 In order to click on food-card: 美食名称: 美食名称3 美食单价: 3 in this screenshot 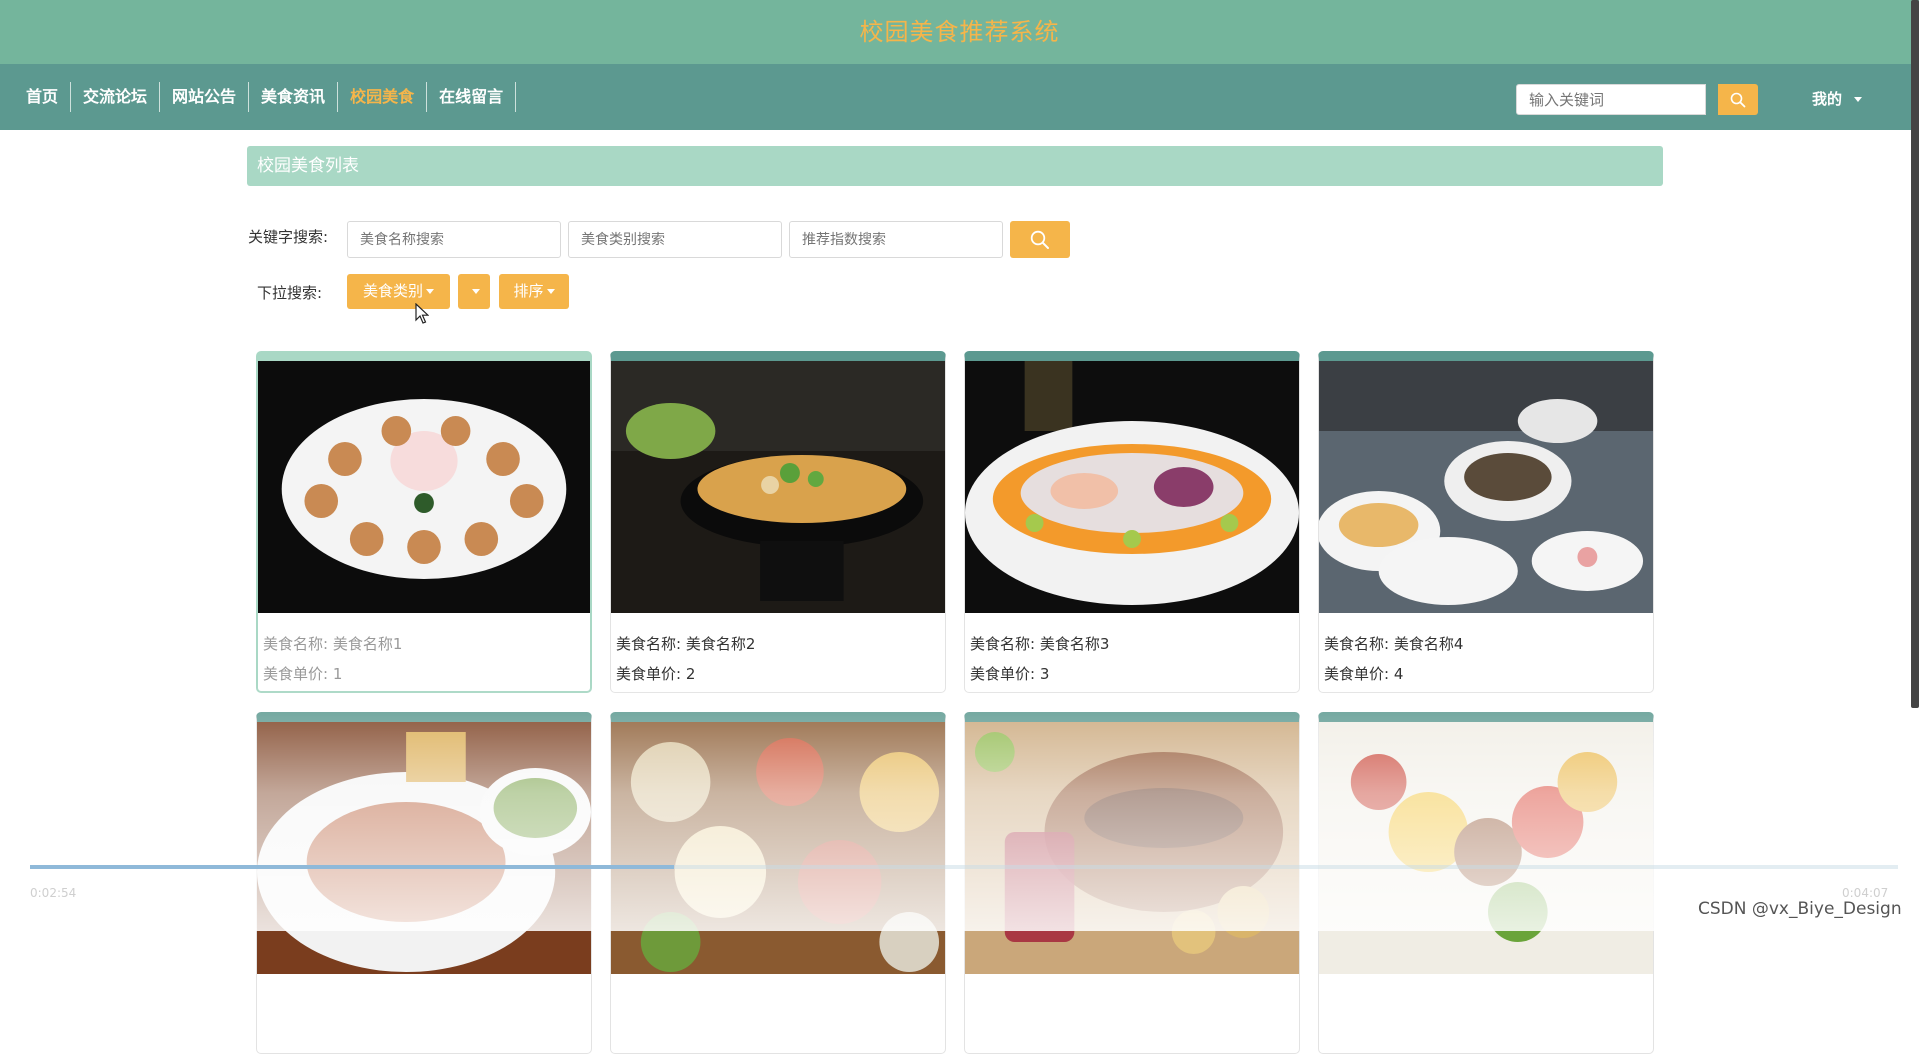, I will do `click(1132, 522)`.